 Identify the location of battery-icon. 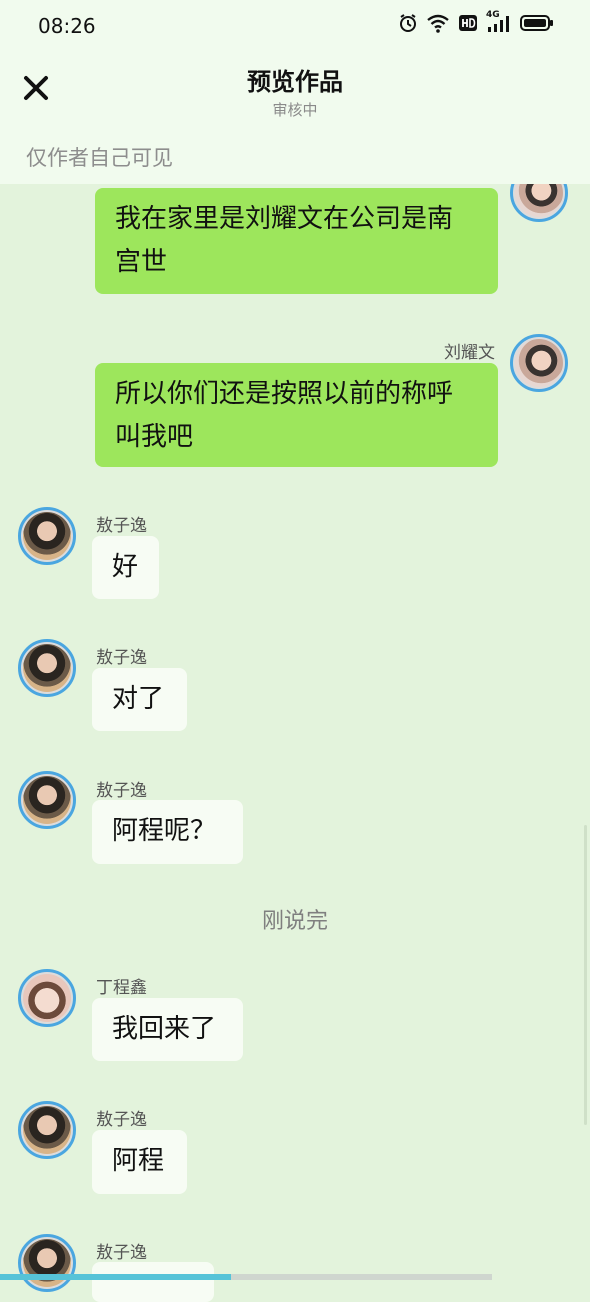
(536, 23).